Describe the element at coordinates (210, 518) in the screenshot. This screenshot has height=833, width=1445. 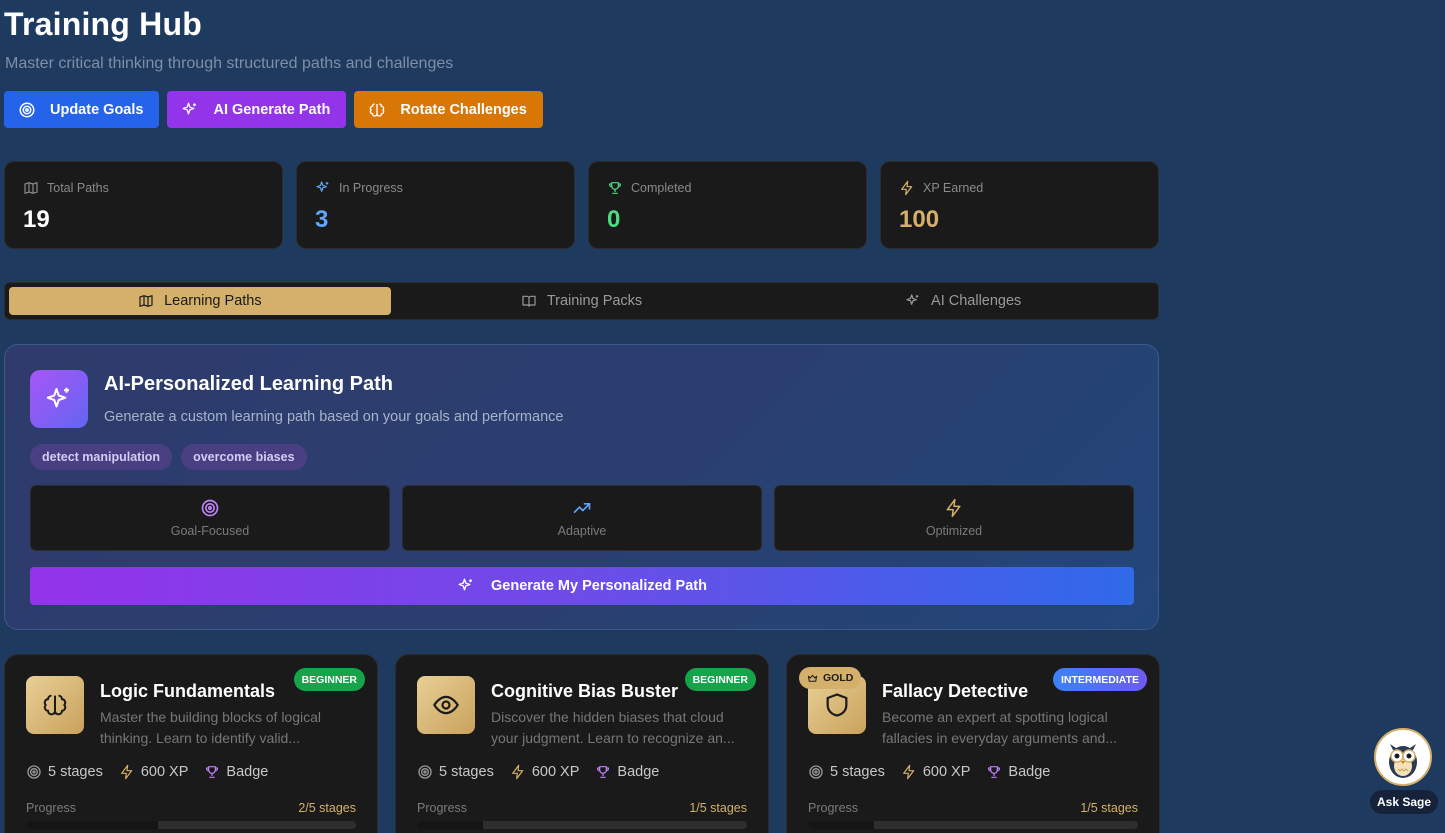
I see `feature-goal-focused: Goal-Focused` at that location.